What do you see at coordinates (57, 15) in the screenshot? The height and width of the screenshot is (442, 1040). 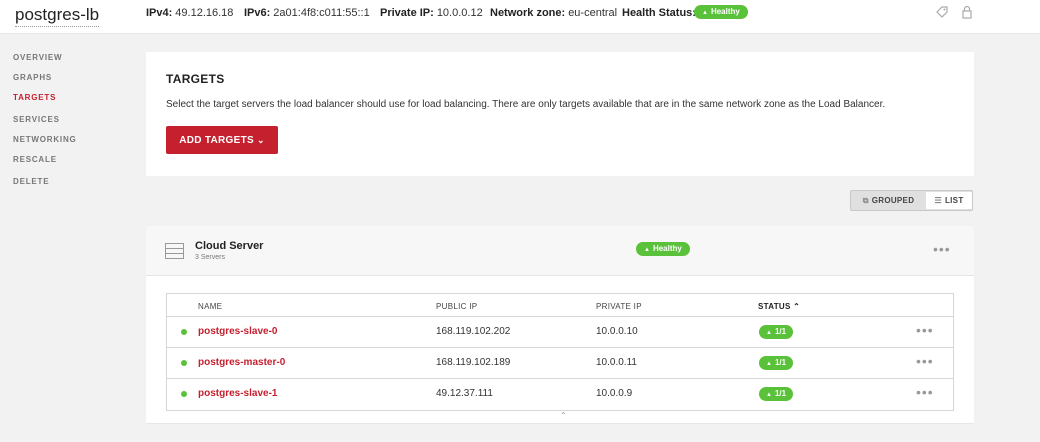 I see `load-balancer-title: postgres-lb` at bounding box center [57, 15].